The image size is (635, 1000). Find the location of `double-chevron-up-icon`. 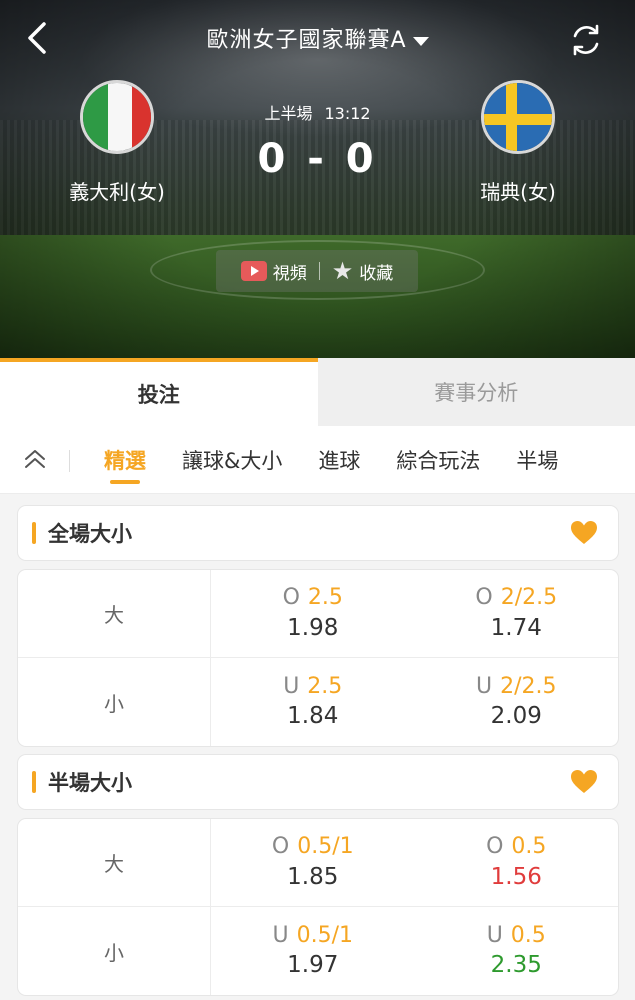

double-chevron-up-icon is located at coordinates (35, 458).